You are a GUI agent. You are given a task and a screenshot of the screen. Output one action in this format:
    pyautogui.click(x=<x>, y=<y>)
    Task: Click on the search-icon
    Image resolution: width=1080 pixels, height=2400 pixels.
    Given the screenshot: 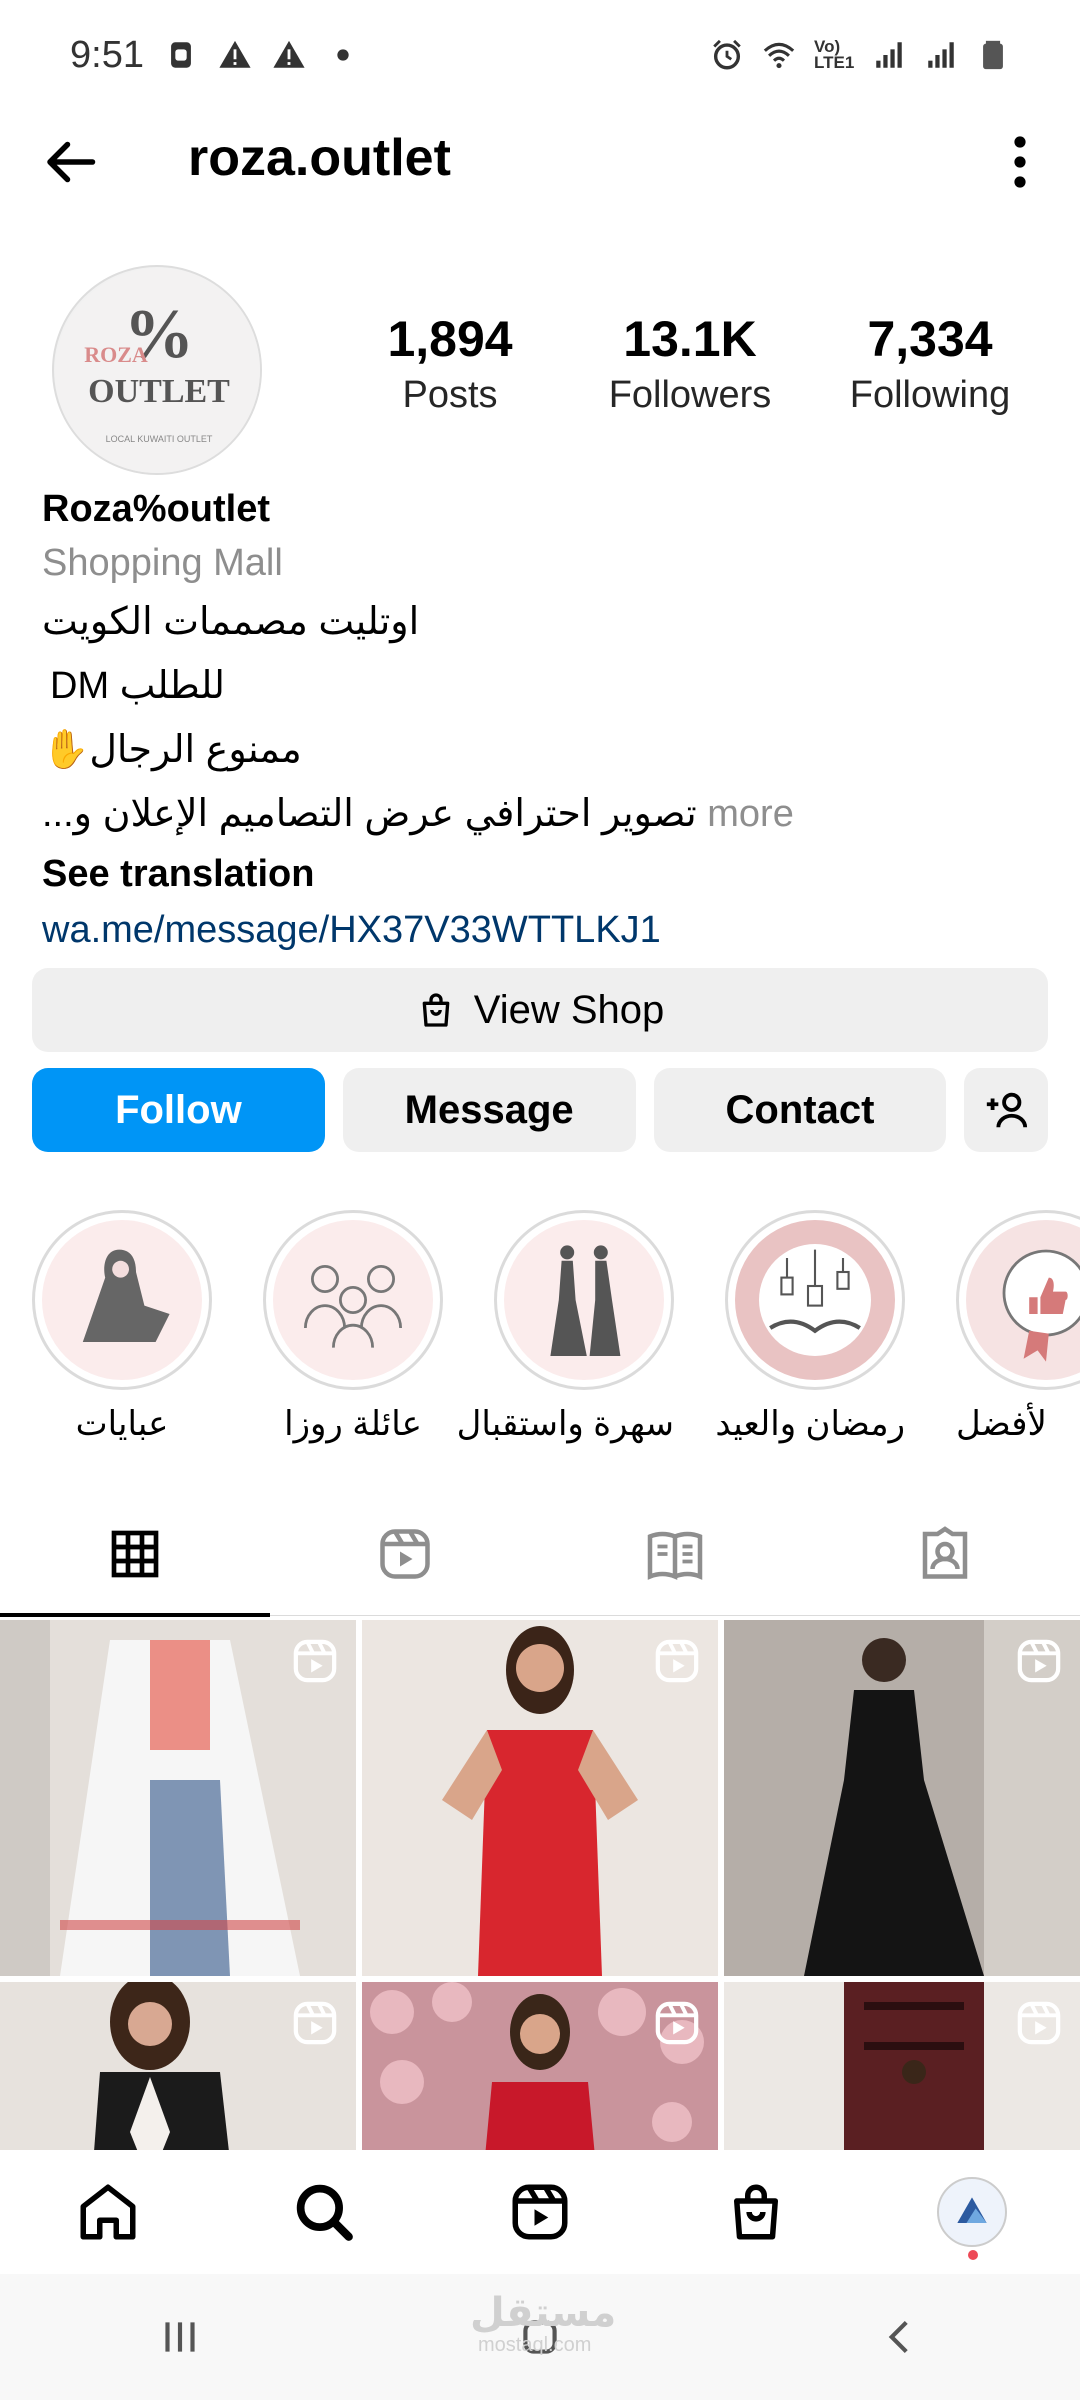 What is the action you would take?
    pyautogui.click(x=324, y=2212)
    